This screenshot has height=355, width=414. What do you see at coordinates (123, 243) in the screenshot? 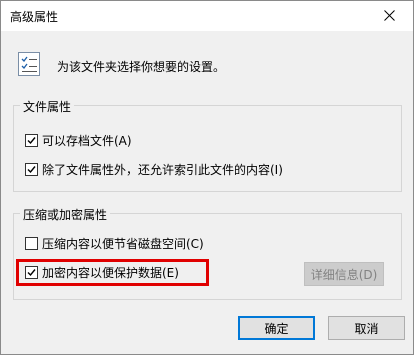
I see `compress-checkbox-label: 压缩内容以便节省磁盘空间(C)` at bounding box center [123, 243].